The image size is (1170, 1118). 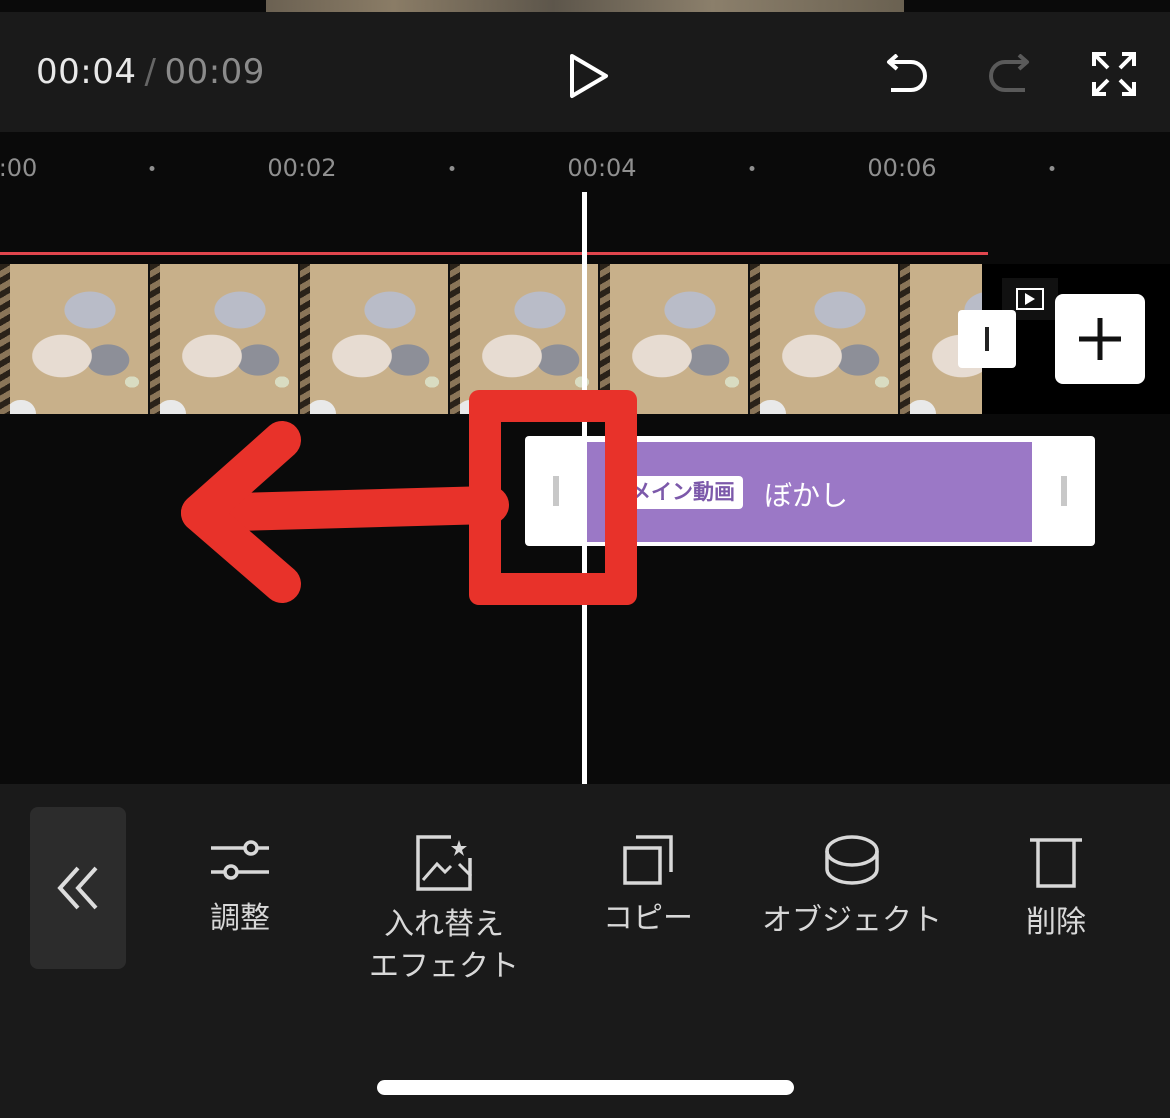 What do you see at coordinates (585, 1087) in the screenshot?
I see `home-indicator` at bounding box center [585, 1087].